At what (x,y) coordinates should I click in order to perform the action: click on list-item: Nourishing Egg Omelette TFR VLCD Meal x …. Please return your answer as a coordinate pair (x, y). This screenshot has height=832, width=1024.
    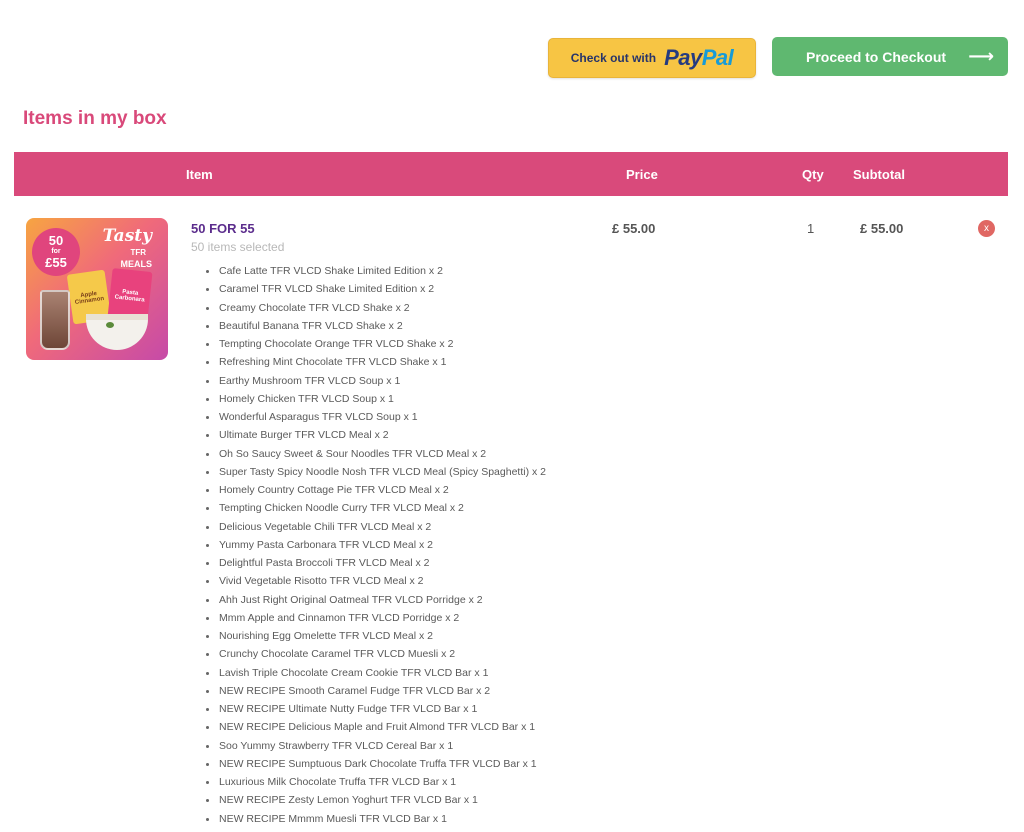
    Looking at the image, I should click on (376, 638).